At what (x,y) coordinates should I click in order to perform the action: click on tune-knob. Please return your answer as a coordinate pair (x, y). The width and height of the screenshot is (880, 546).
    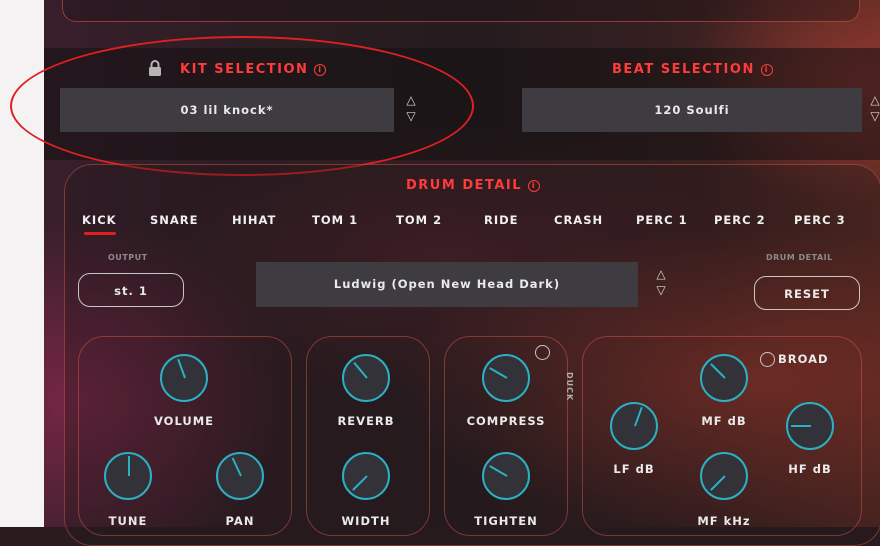
    Looking at the image, I should click on (128, 476).